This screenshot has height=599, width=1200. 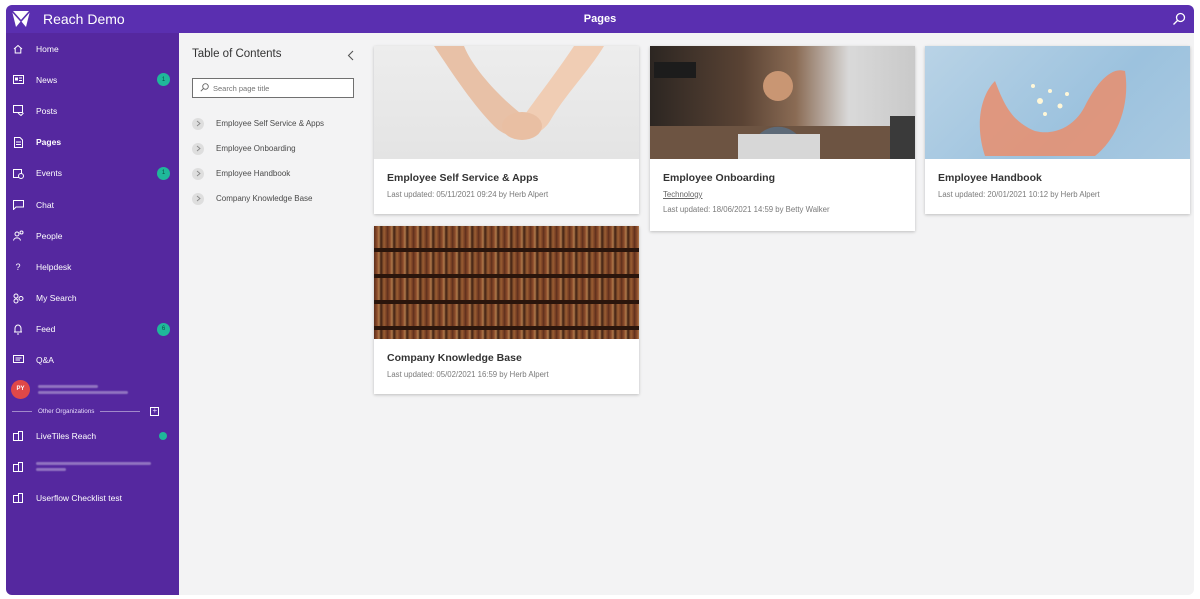 I want to click on my-search-icon, so click(x=18, y=298).